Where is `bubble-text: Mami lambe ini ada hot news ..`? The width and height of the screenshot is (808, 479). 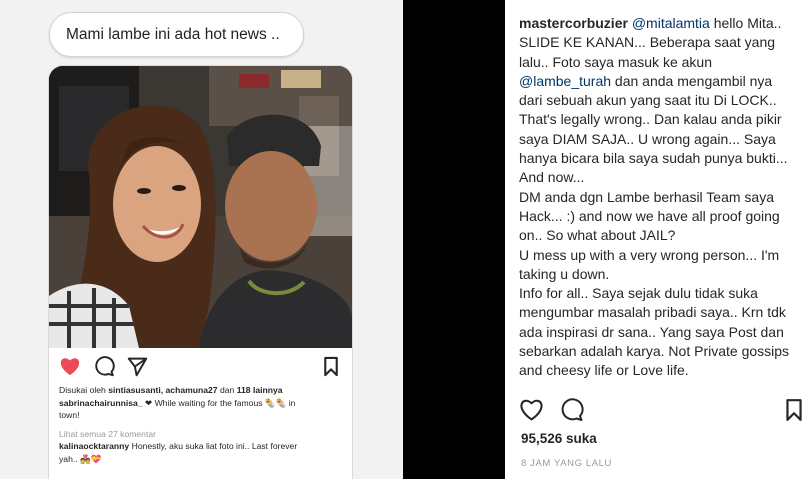 bubble-text: Mami lambe ini ada hot news .. is located at coordinates (173, 34).